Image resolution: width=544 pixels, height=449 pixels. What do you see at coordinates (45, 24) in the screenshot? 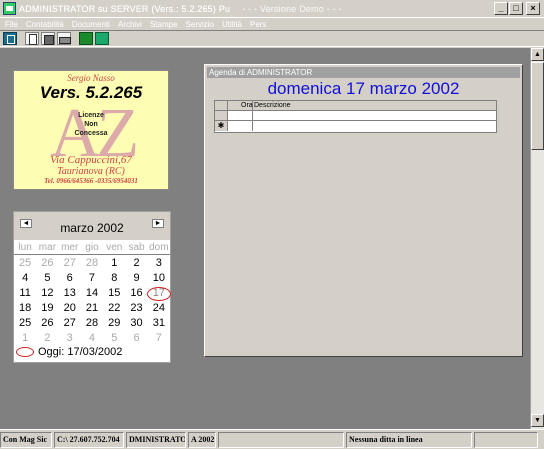
I see `menu-contabilita: Contabilità` at bounding box center [45, 24].